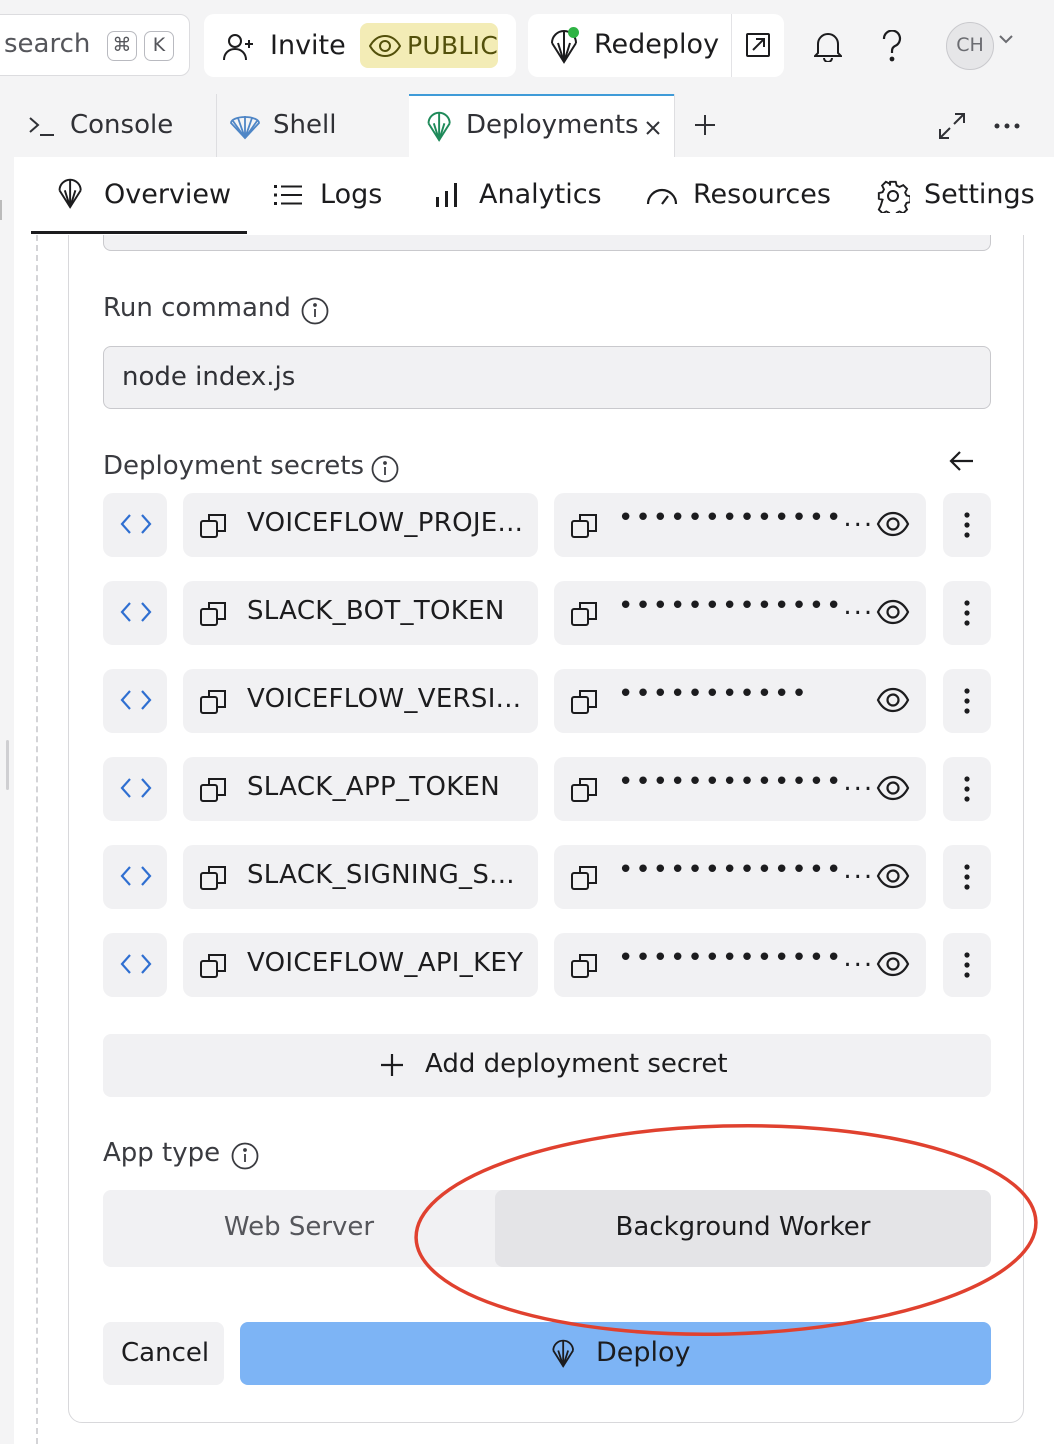  I want to click on app-type-toggle: Web Server Background Worker, so click(547, 1228).